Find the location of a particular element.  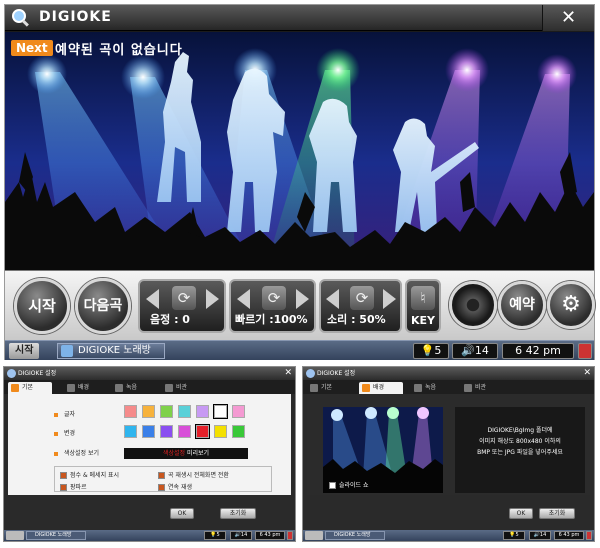

pitch-up-button is located at coordinates (212, 299).